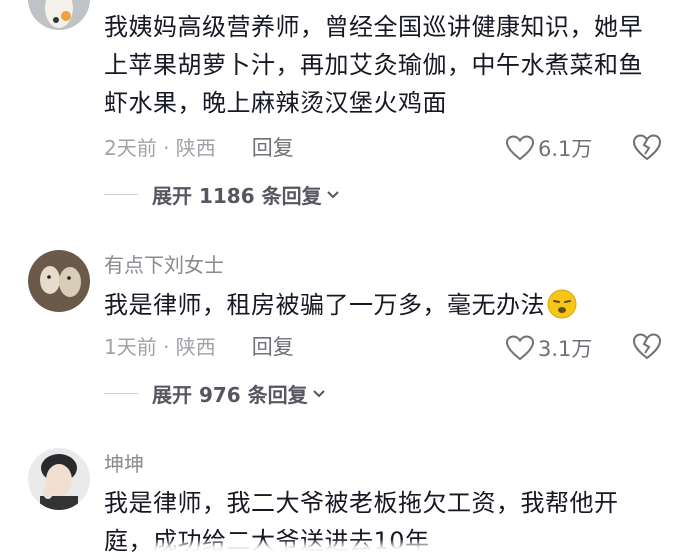 This screenshot has height=560, width=690. I want to click on sleepy-face-emoji, so click(562, 304).